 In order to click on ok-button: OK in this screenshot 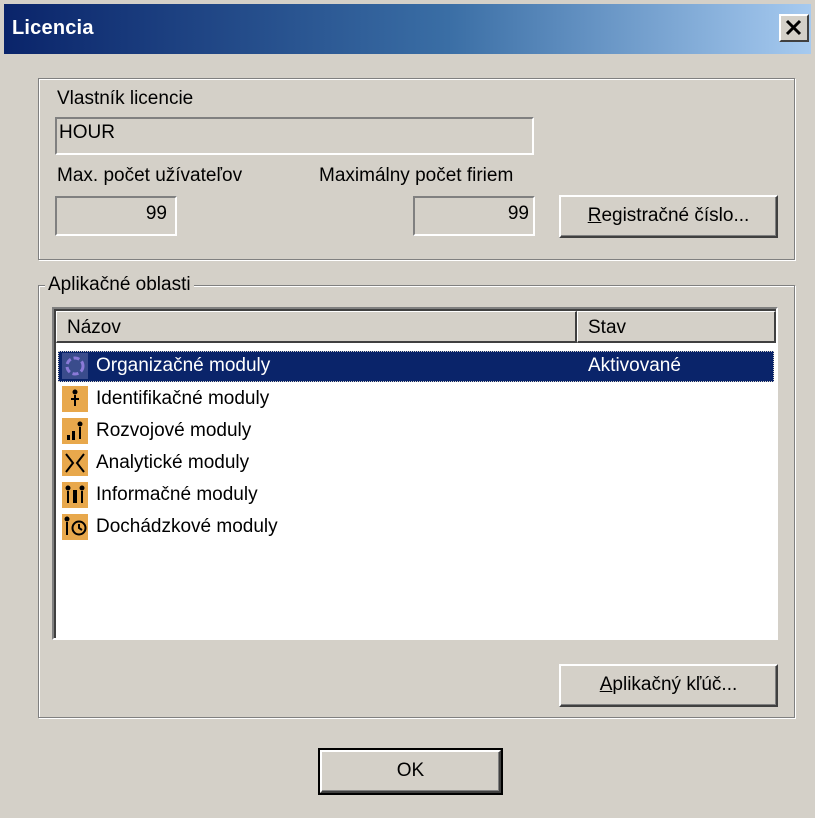, I will do `click(410, 771)`.